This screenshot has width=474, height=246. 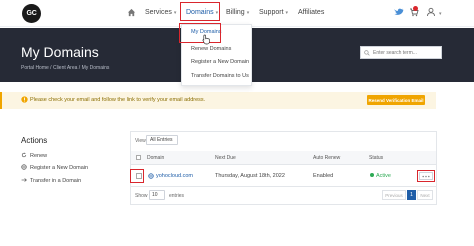 What do you see at coordinates (24, 180) in the screenshot?
I see `transfer-arrow-icon` at bounding box center [24, 180].